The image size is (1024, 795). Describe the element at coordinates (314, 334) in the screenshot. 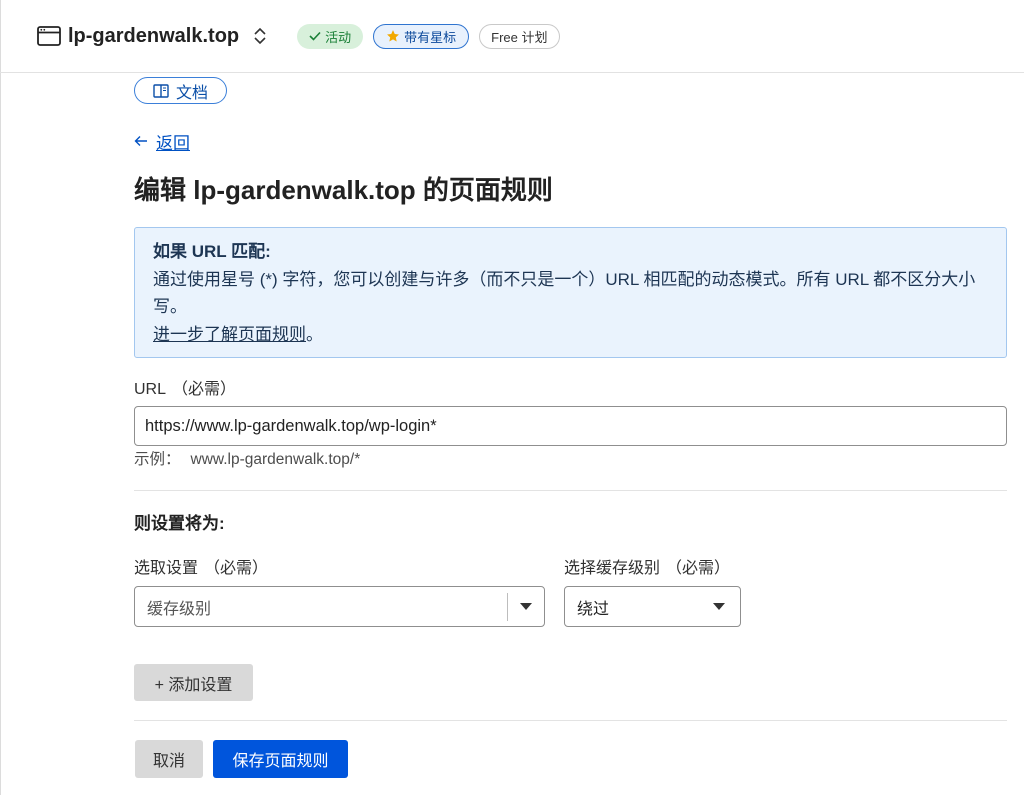

I see `info-link-suffix: 。` at that location.